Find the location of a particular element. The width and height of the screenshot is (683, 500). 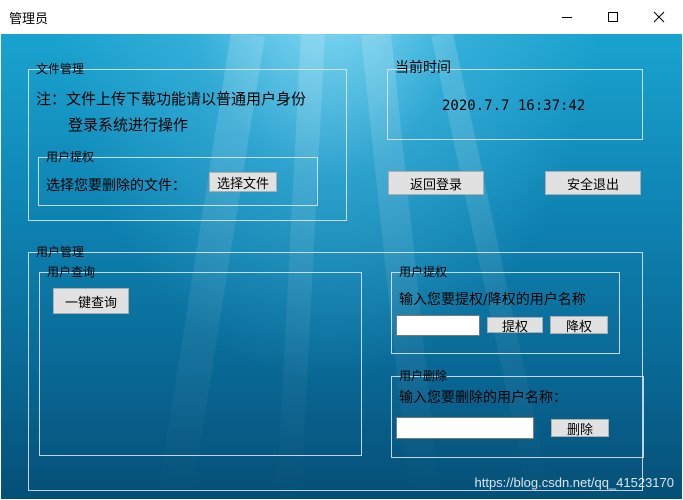

user-privilege-title: 用户提权 is located at coordinates (423, 272).